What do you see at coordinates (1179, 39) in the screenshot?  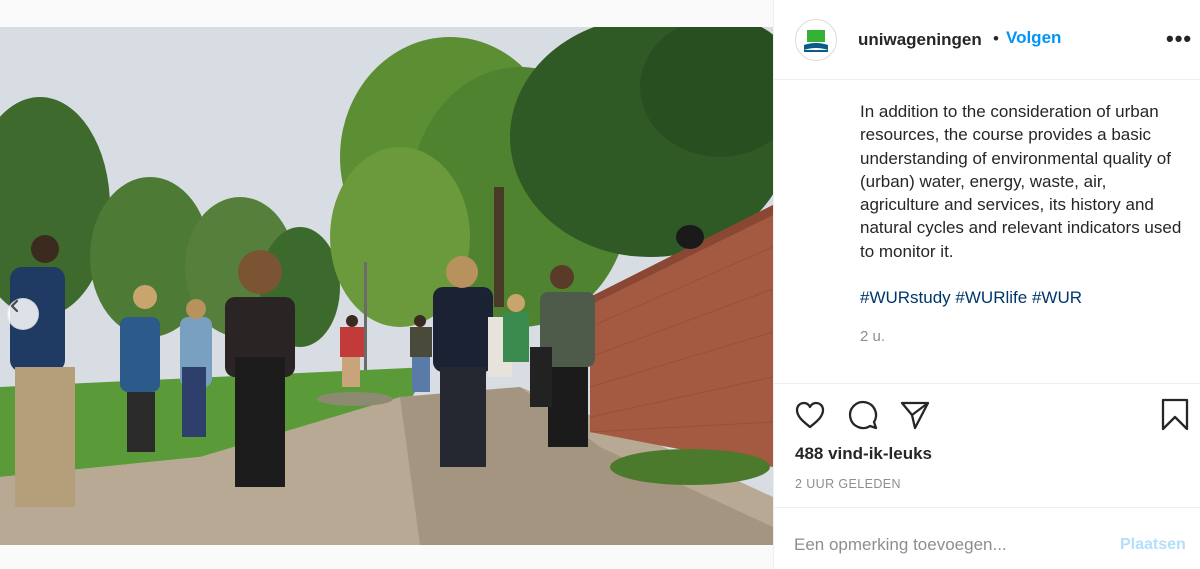 I see `more-options-icon: •••` at bounding box center [1179, 39].